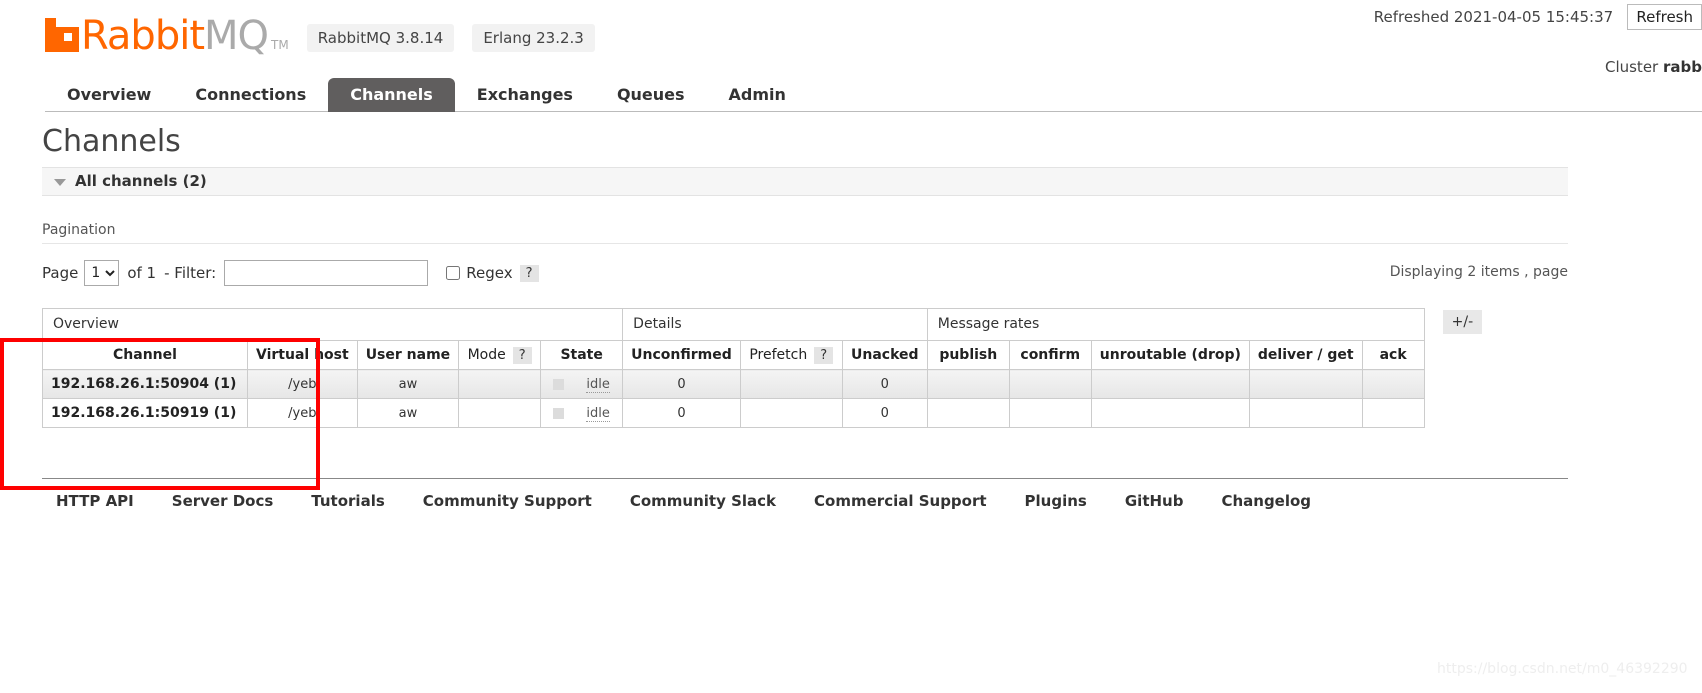 The height and width of the screenshot is (693, 1702). I want to click on column-header-unconfirmed: Unconfirmed, so click(681, 355).